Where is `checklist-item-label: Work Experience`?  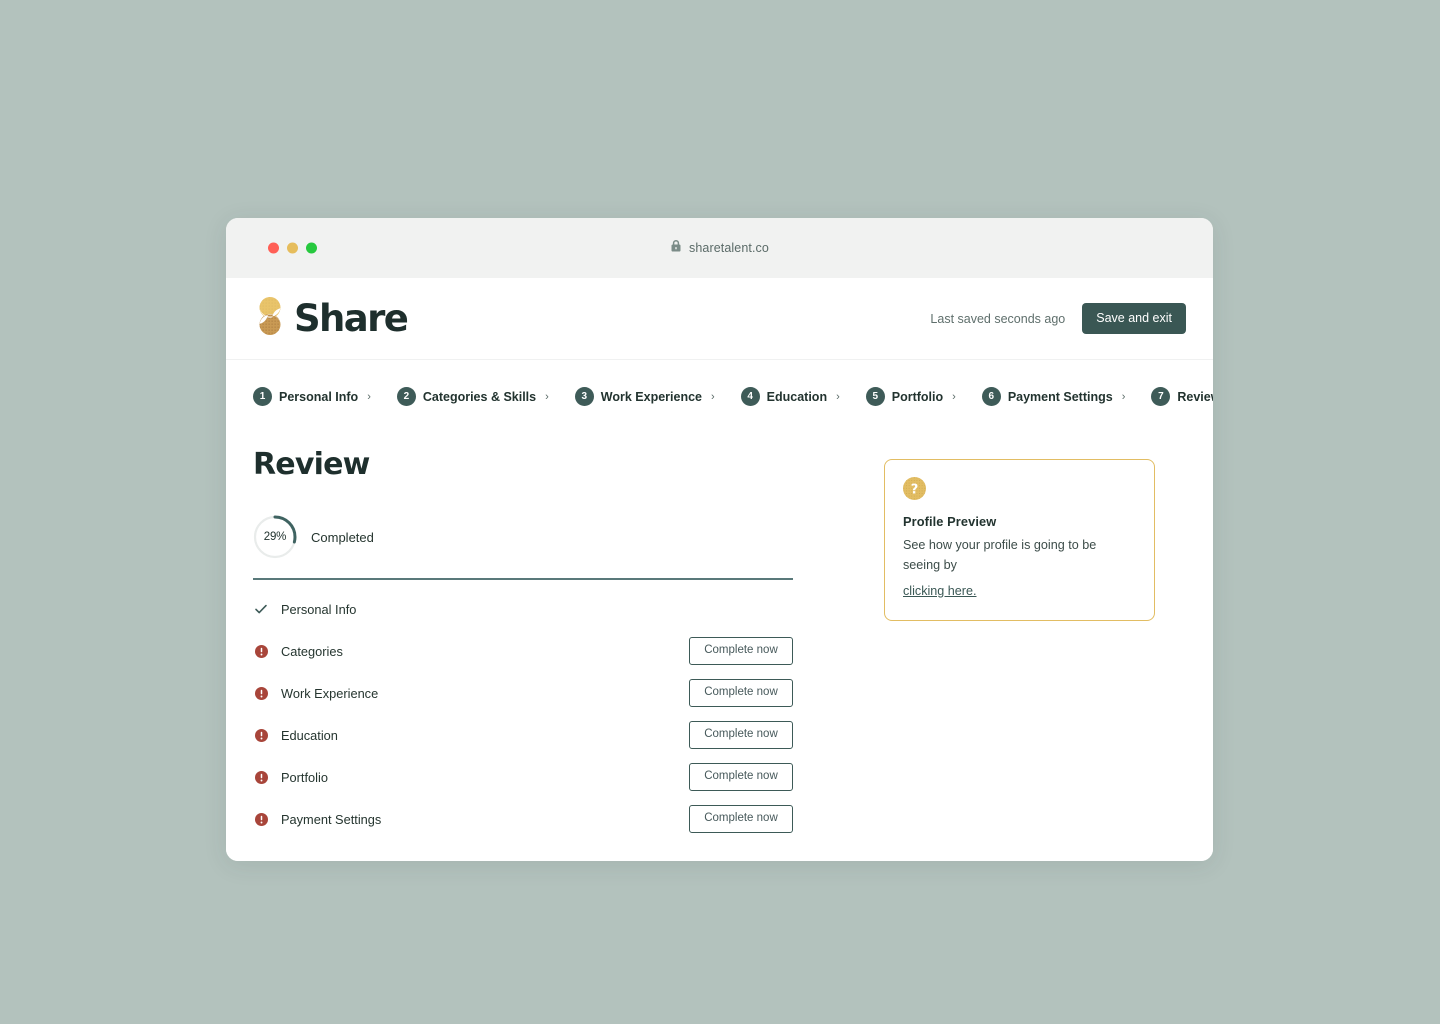
checklist-item-label: Work Experience is located at coordinates (330, 693).